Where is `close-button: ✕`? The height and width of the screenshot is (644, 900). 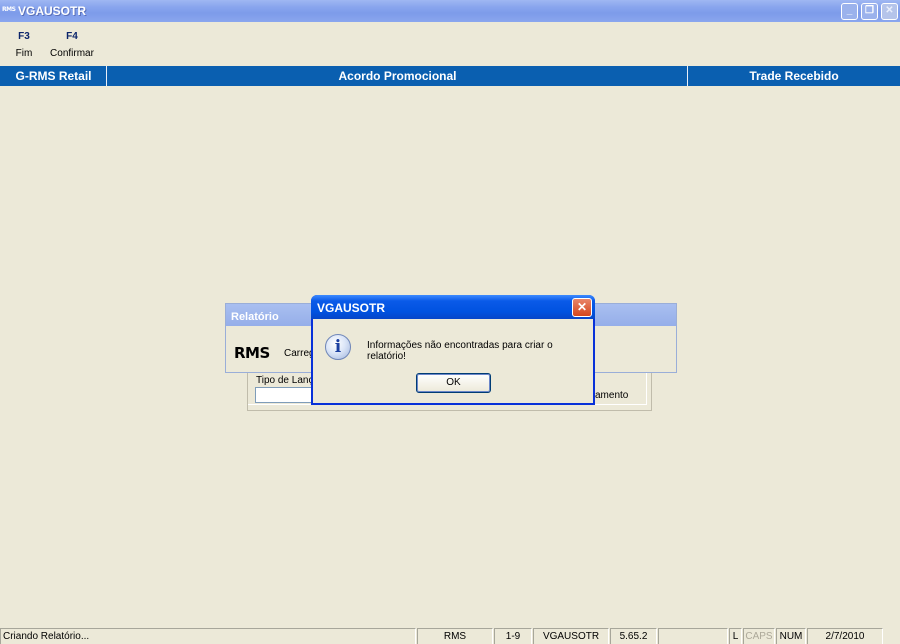 close-button: ✕ is located at coordinates (889, 11).